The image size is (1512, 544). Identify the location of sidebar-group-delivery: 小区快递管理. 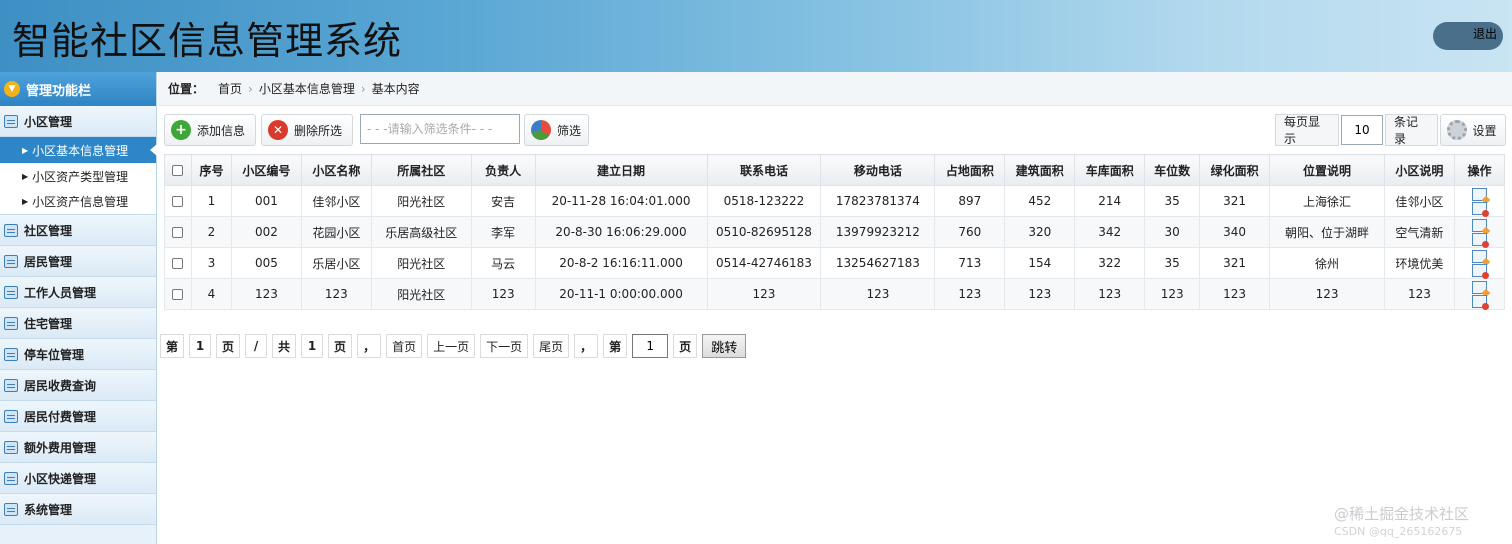
(78, 478).